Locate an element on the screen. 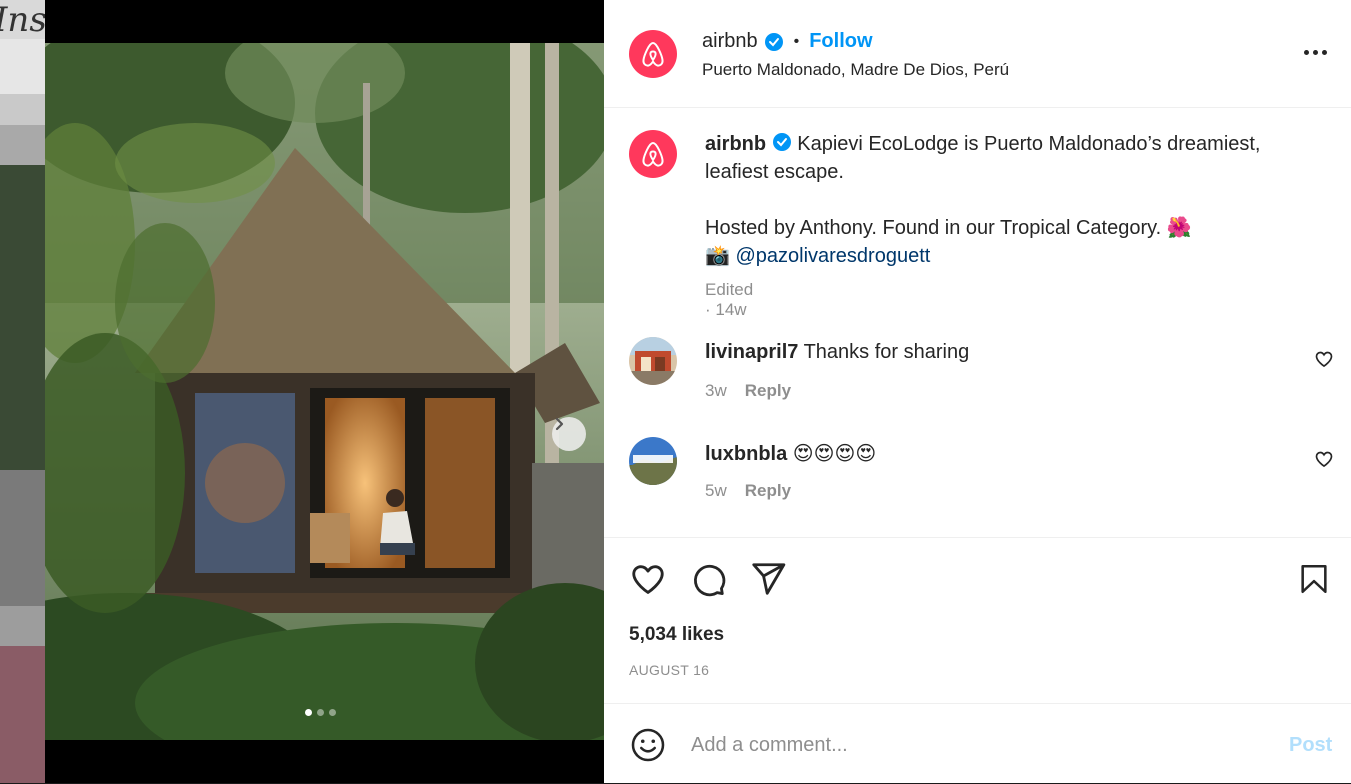  camera-emoji: 📸 is located at coordinates (717, 256).